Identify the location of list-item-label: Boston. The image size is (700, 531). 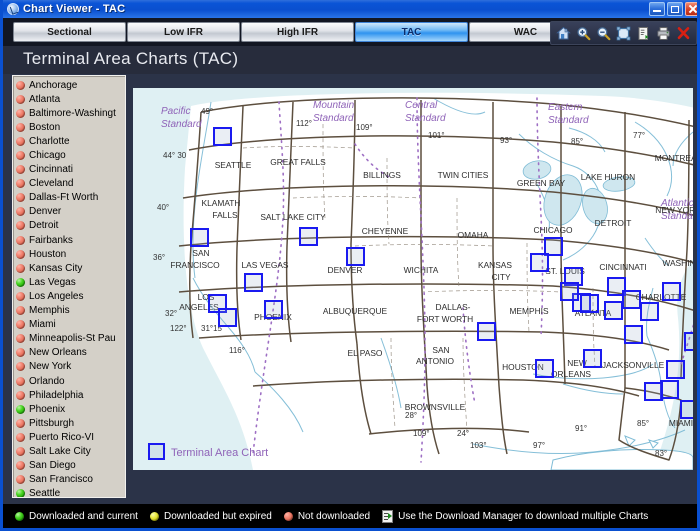
(45, 127).